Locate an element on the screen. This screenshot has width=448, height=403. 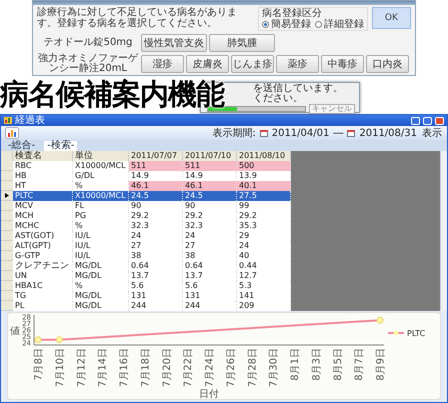
table-cell: G/DL is located at coordinates (101, 176).